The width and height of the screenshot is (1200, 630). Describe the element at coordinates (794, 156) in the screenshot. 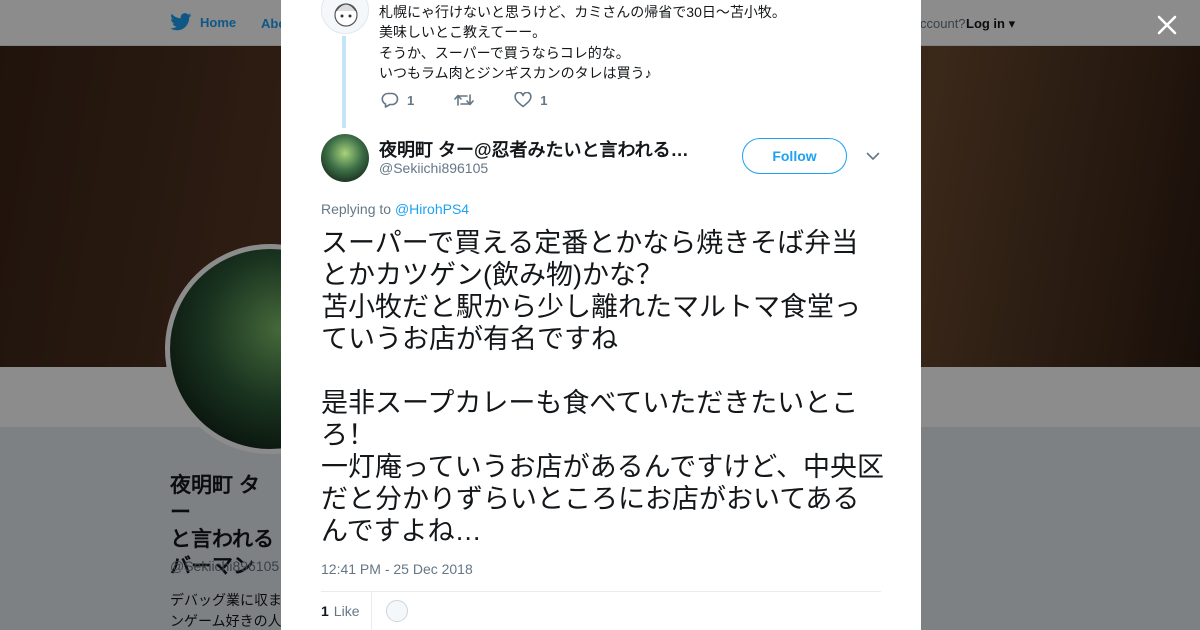

I see `follow-button: Follow` at that location.